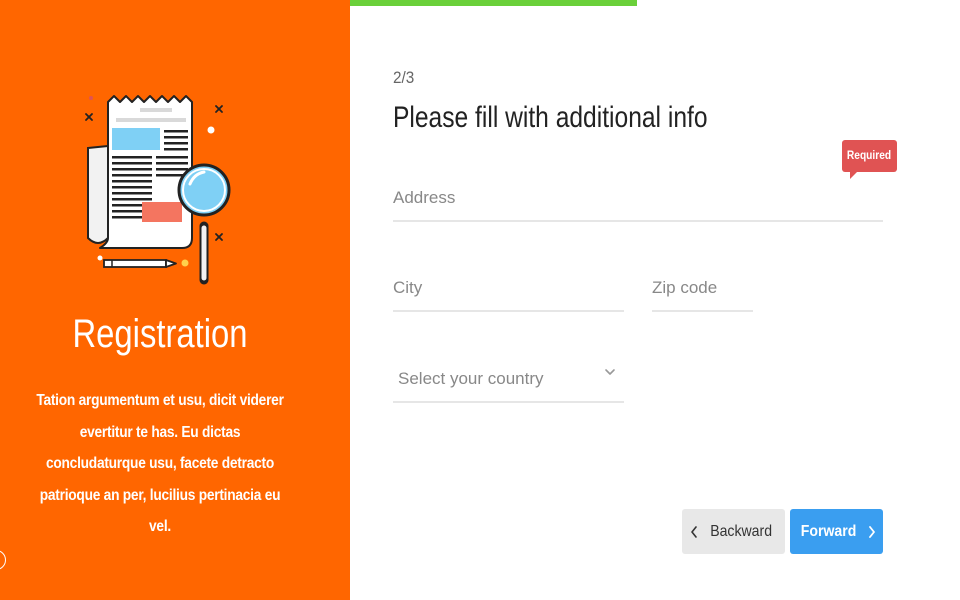 Image resolution: width=960 pixels, height=600 pixels. What do you see at coordinates (493, 3) in the screenshot?
I see `progress-fill` at bounding box center [493, 3].